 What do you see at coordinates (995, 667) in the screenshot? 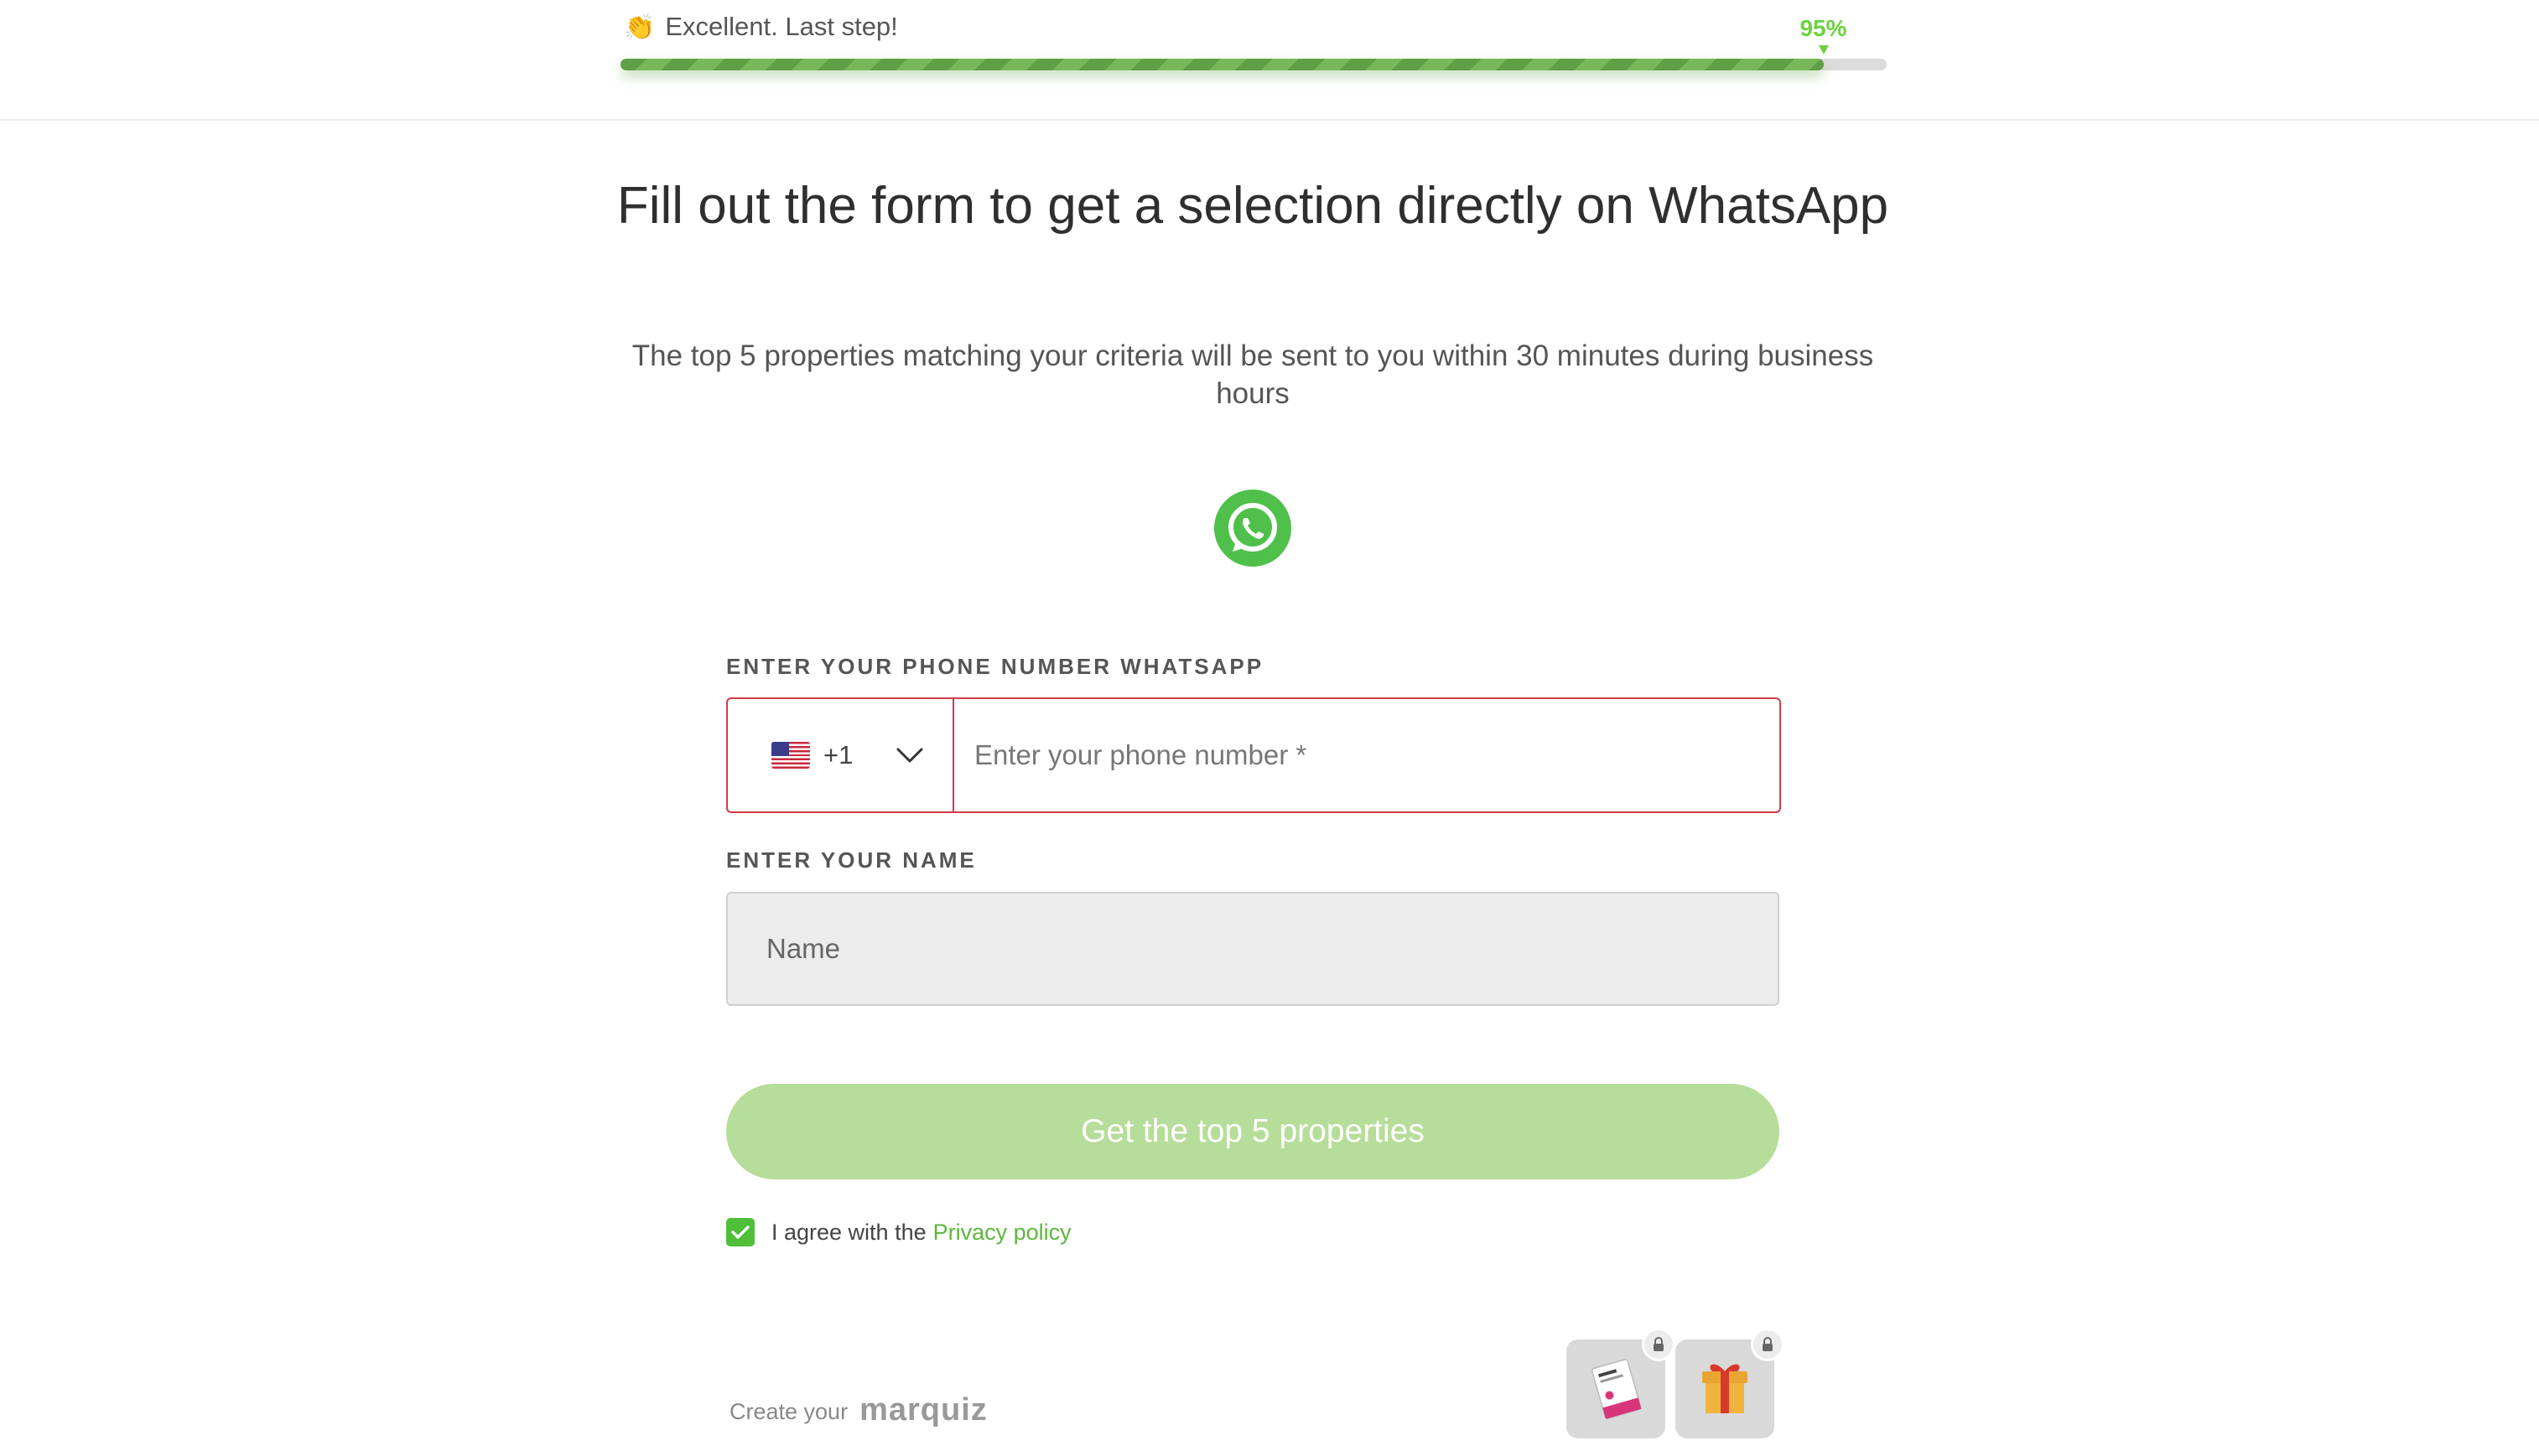
I see `phone-field-label: ENTER YOUR PHONE NUMBER WHATSAPP` at bounding box center [995, 667].